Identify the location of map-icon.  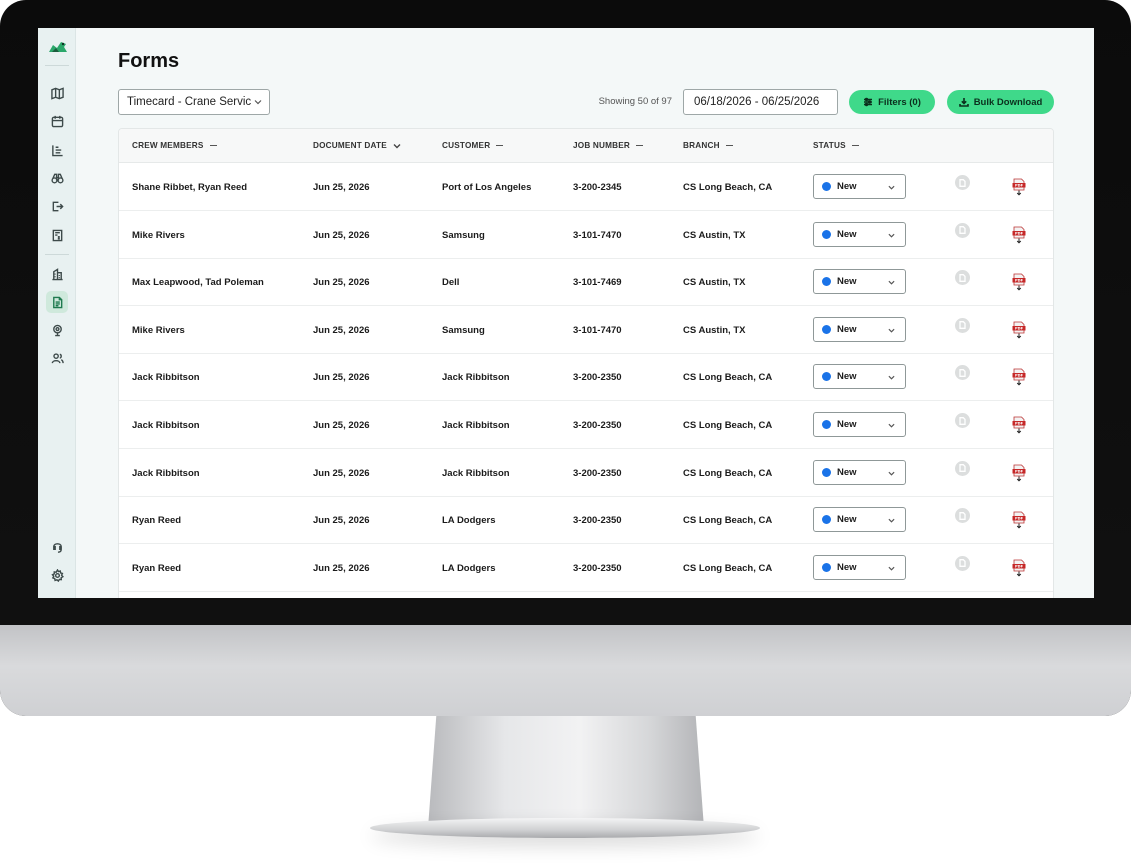
(57, 93).